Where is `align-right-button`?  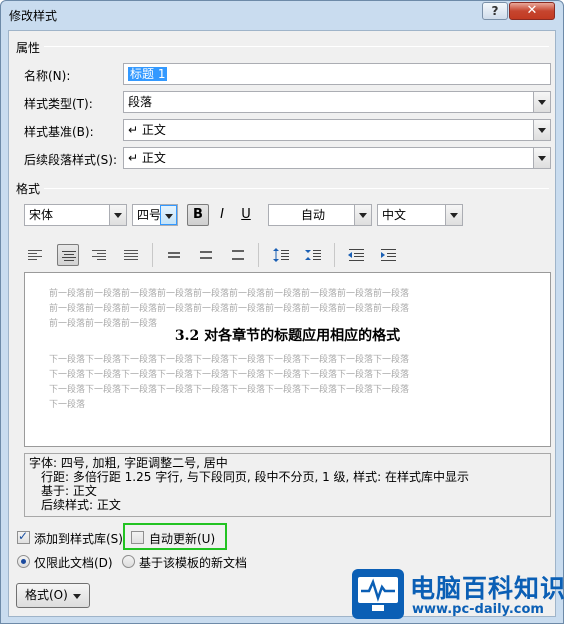
align-right-button is located at coordinates (99, 255).